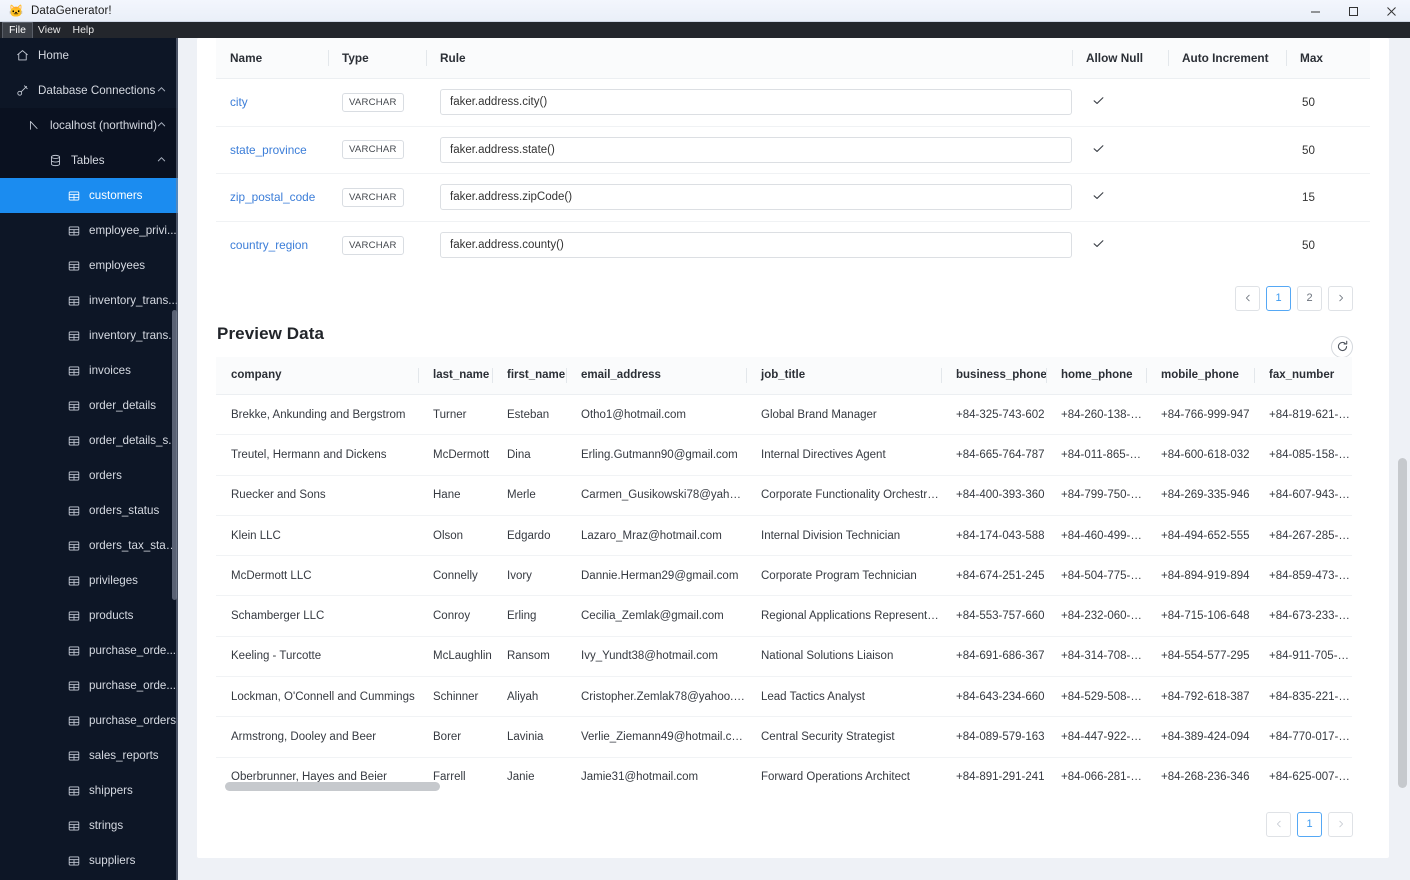  I want to click on schema-page-button-2: 2, so click(1309, 298).